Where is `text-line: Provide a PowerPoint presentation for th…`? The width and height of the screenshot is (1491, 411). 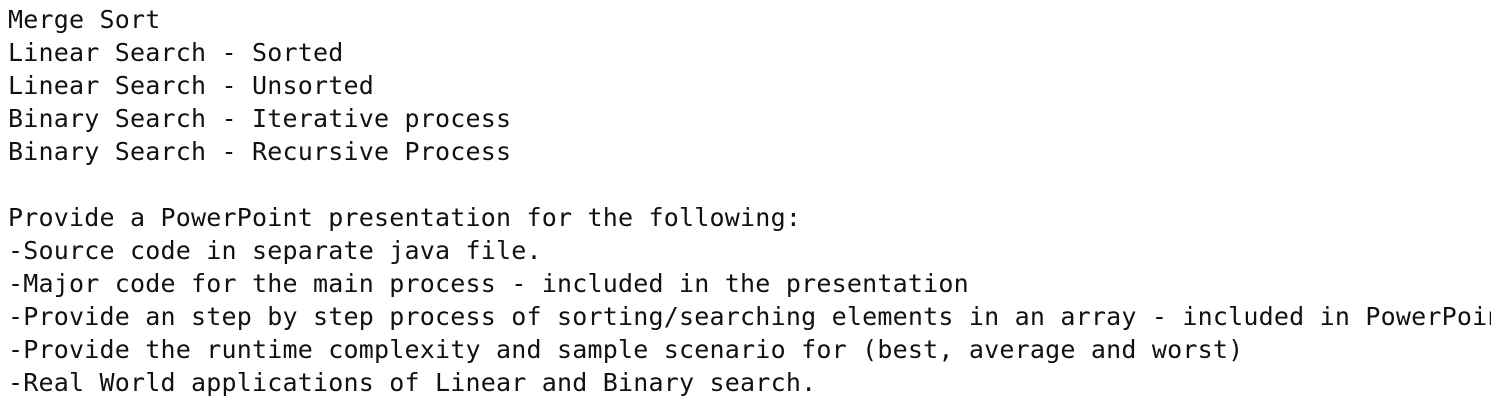
text-line: Provide a PowerPoint presentation for th… is located at coordinates (405, 217).